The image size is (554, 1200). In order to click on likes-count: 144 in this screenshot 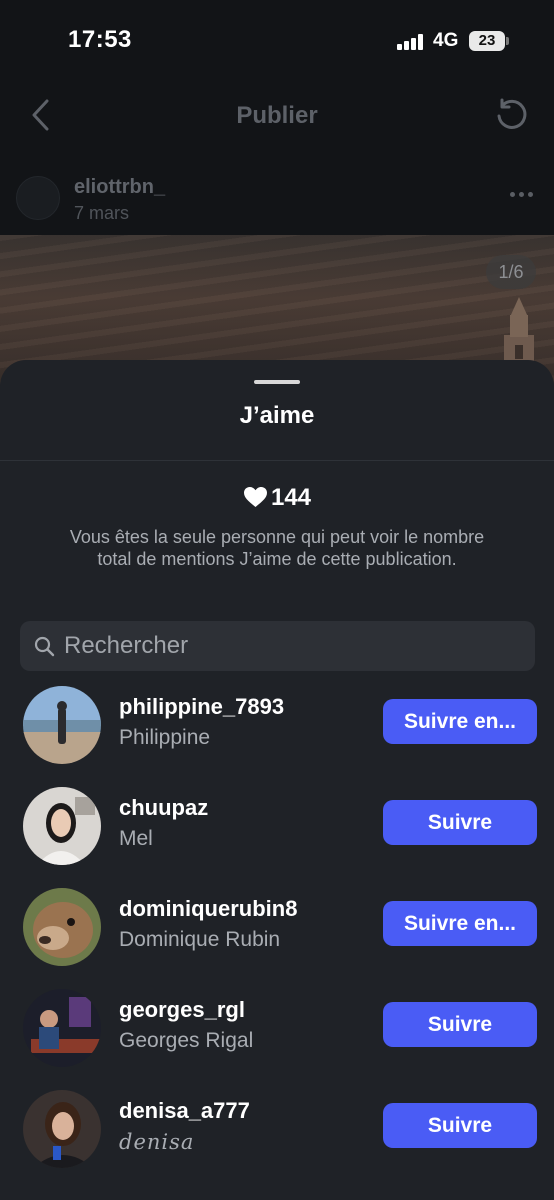, I will do `click(291, 497)`.